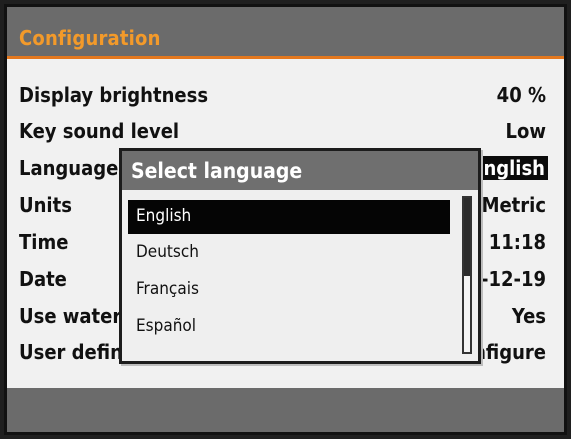  I want to click on setting-value: Yes, so click(528, 316).